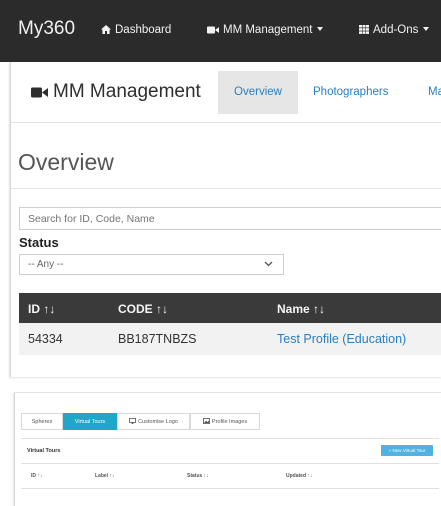 The width and height of the screenshot is (441, 506). What do you see at coordinates (66, 162) in the screenshot?
I see `page-title: Overview` at bounding box center [66, 162].